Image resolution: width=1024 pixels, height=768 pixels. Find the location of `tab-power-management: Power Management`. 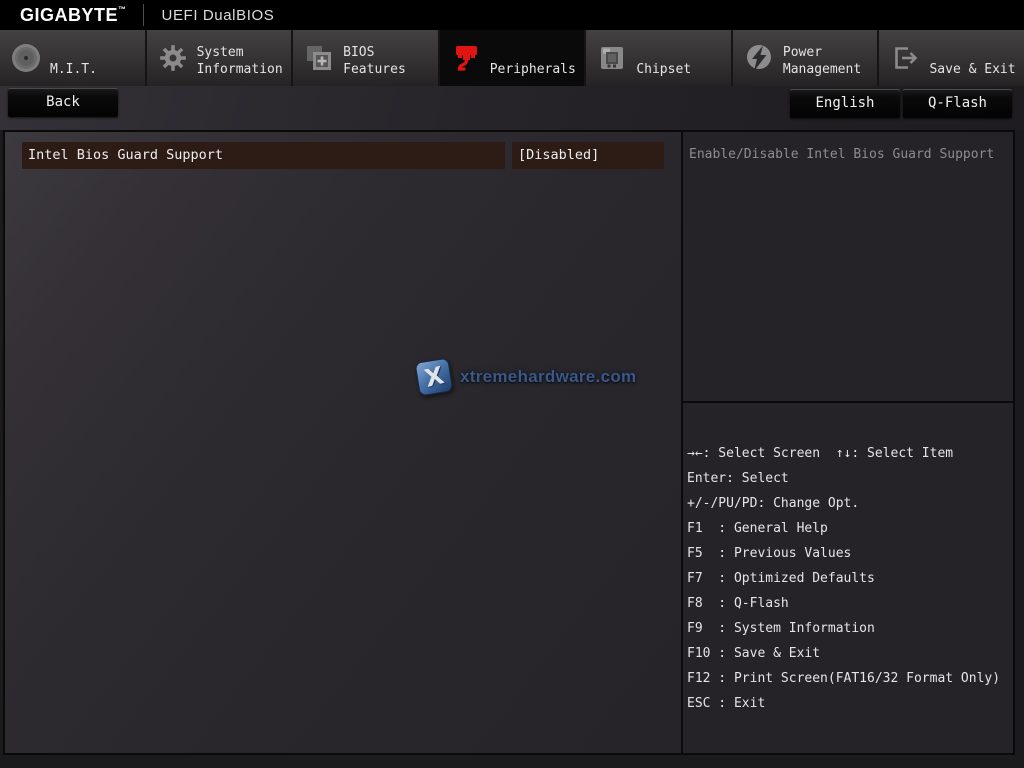

tab-power-management: Power Management is located at coordinates (806, 58).